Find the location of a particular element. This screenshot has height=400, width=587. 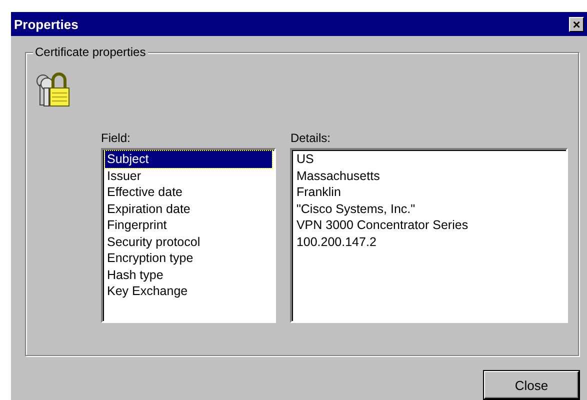

list-item: Subject is located at coordinates (188, 159).